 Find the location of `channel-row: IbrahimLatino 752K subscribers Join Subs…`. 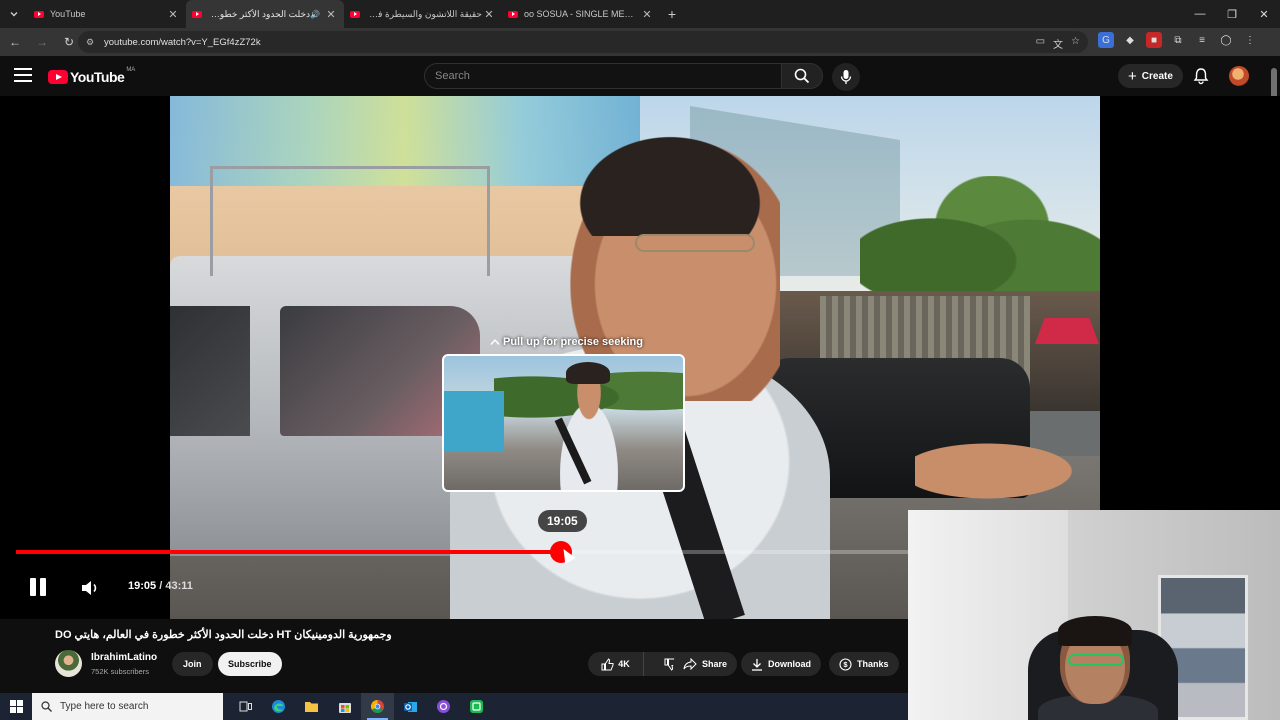

channel-row: IbrahimLatino 752K subscribers Join Subs… is located at coordinates (485, 665).